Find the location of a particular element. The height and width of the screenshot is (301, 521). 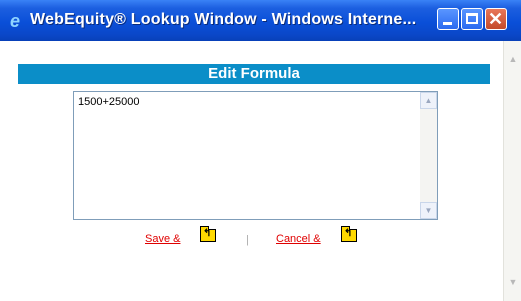

close-icon: ✕ is located at coordinates (496, 19).